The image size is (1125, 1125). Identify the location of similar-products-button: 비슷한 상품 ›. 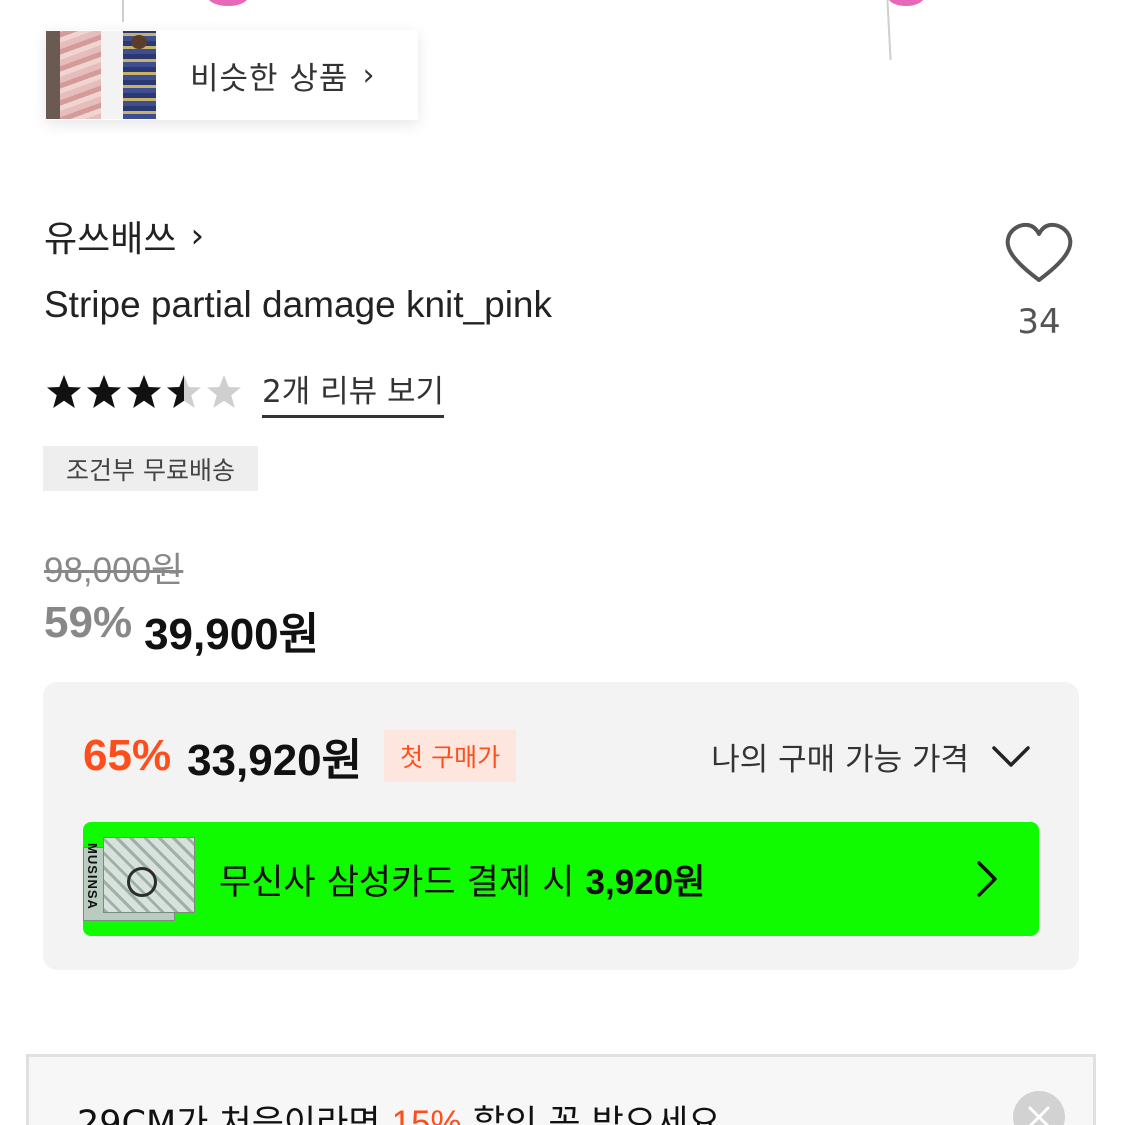
(232, 75).